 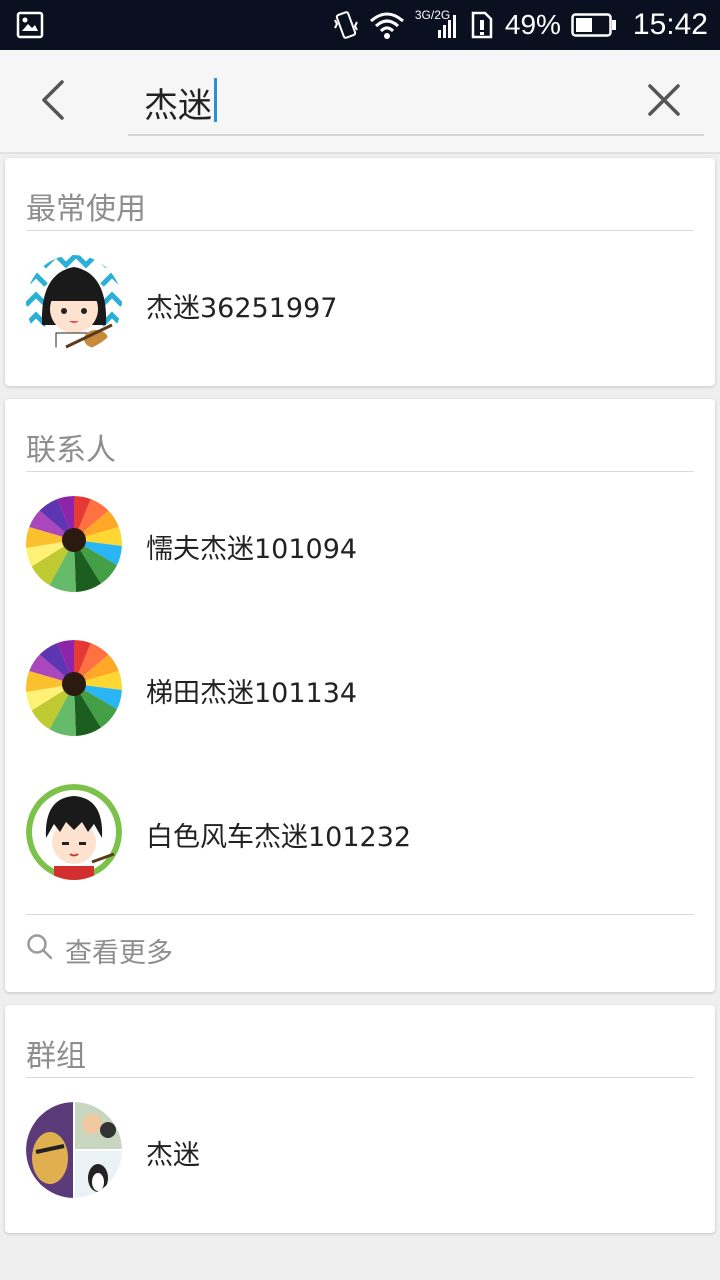 What do you see at coordinates (252, 693) in the screenshot?
I see `contact-name: 梯田杰迷101134` at bounding box center [252, 693].